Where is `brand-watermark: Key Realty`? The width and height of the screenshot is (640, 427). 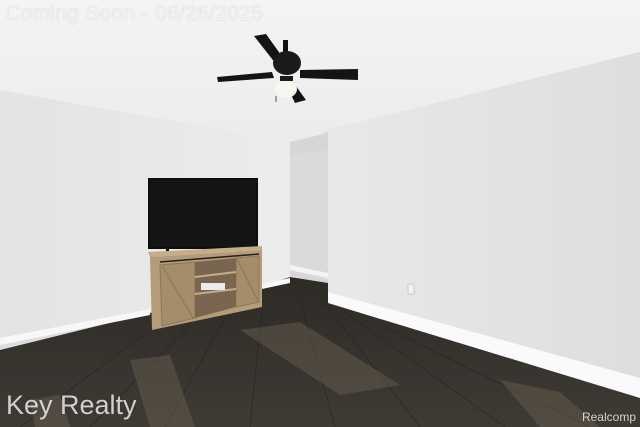
brand-watermark: Key Realty is located at coordinates (71, 405).